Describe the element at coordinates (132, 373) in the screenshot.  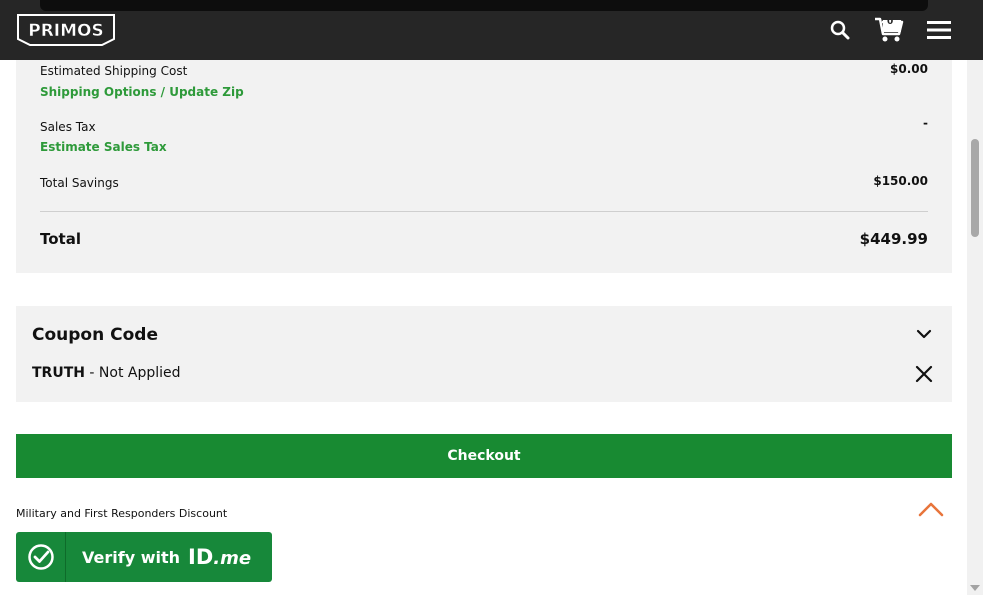
I see `coupon-status: - Not Applied` at that location.